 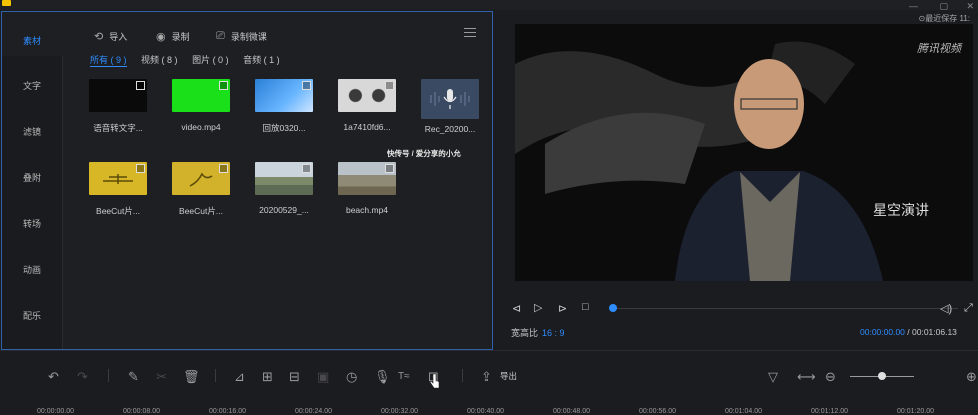 I want to click on close-icon: ✕, so click(x=970, y=6).